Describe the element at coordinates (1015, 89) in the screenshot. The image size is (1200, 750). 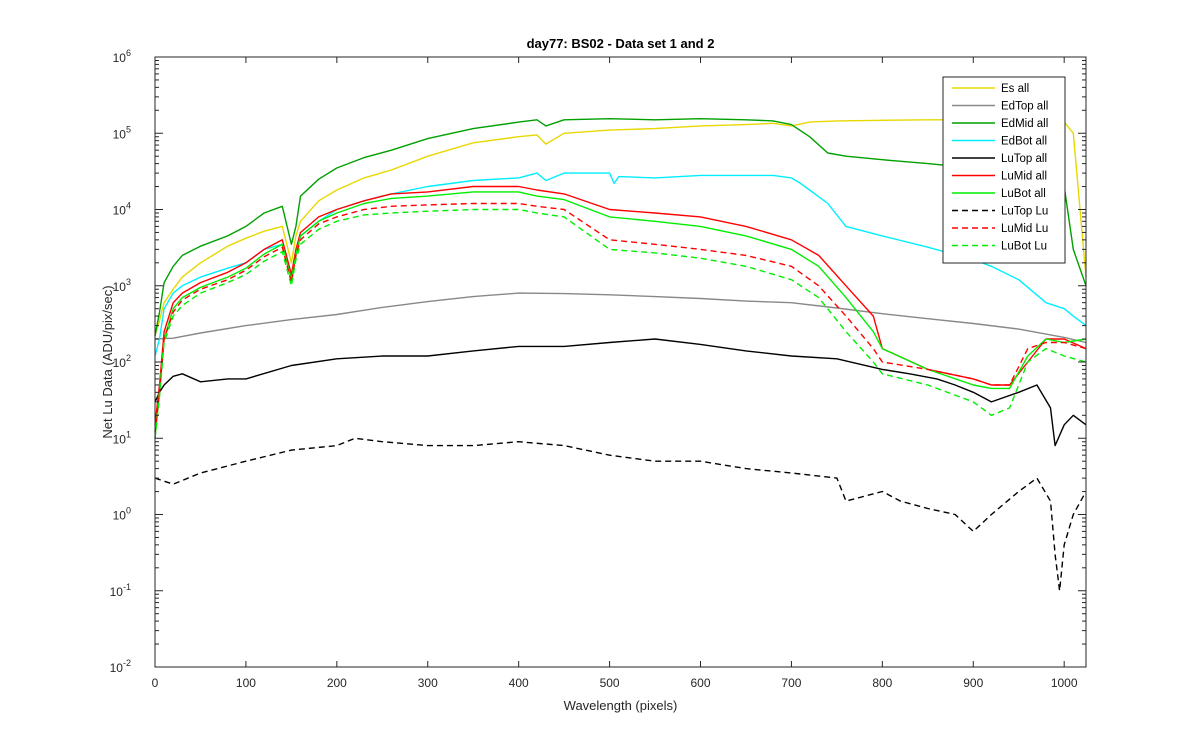
I see `legend-label: Es all` at that location.